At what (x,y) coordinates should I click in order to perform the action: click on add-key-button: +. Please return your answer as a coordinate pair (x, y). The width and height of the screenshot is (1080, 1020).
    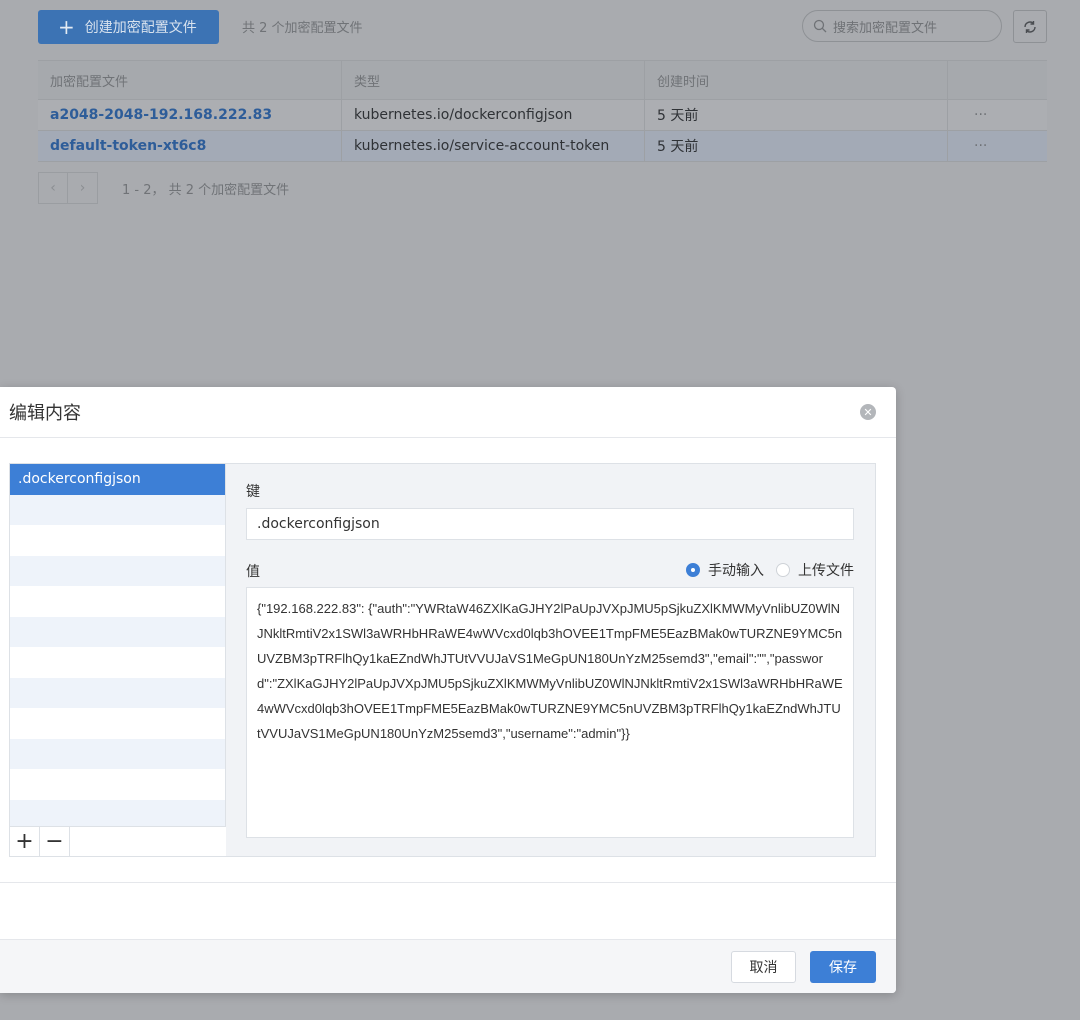
    Looking at the image, I should click on (25, 841).